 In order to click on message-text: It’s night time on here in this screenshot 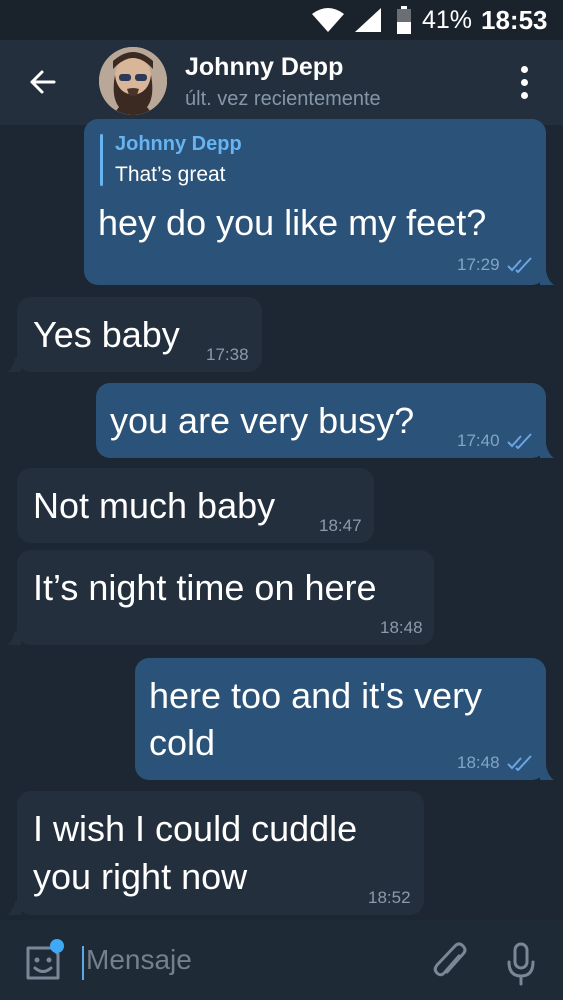, I will do `click(205, 587)`.